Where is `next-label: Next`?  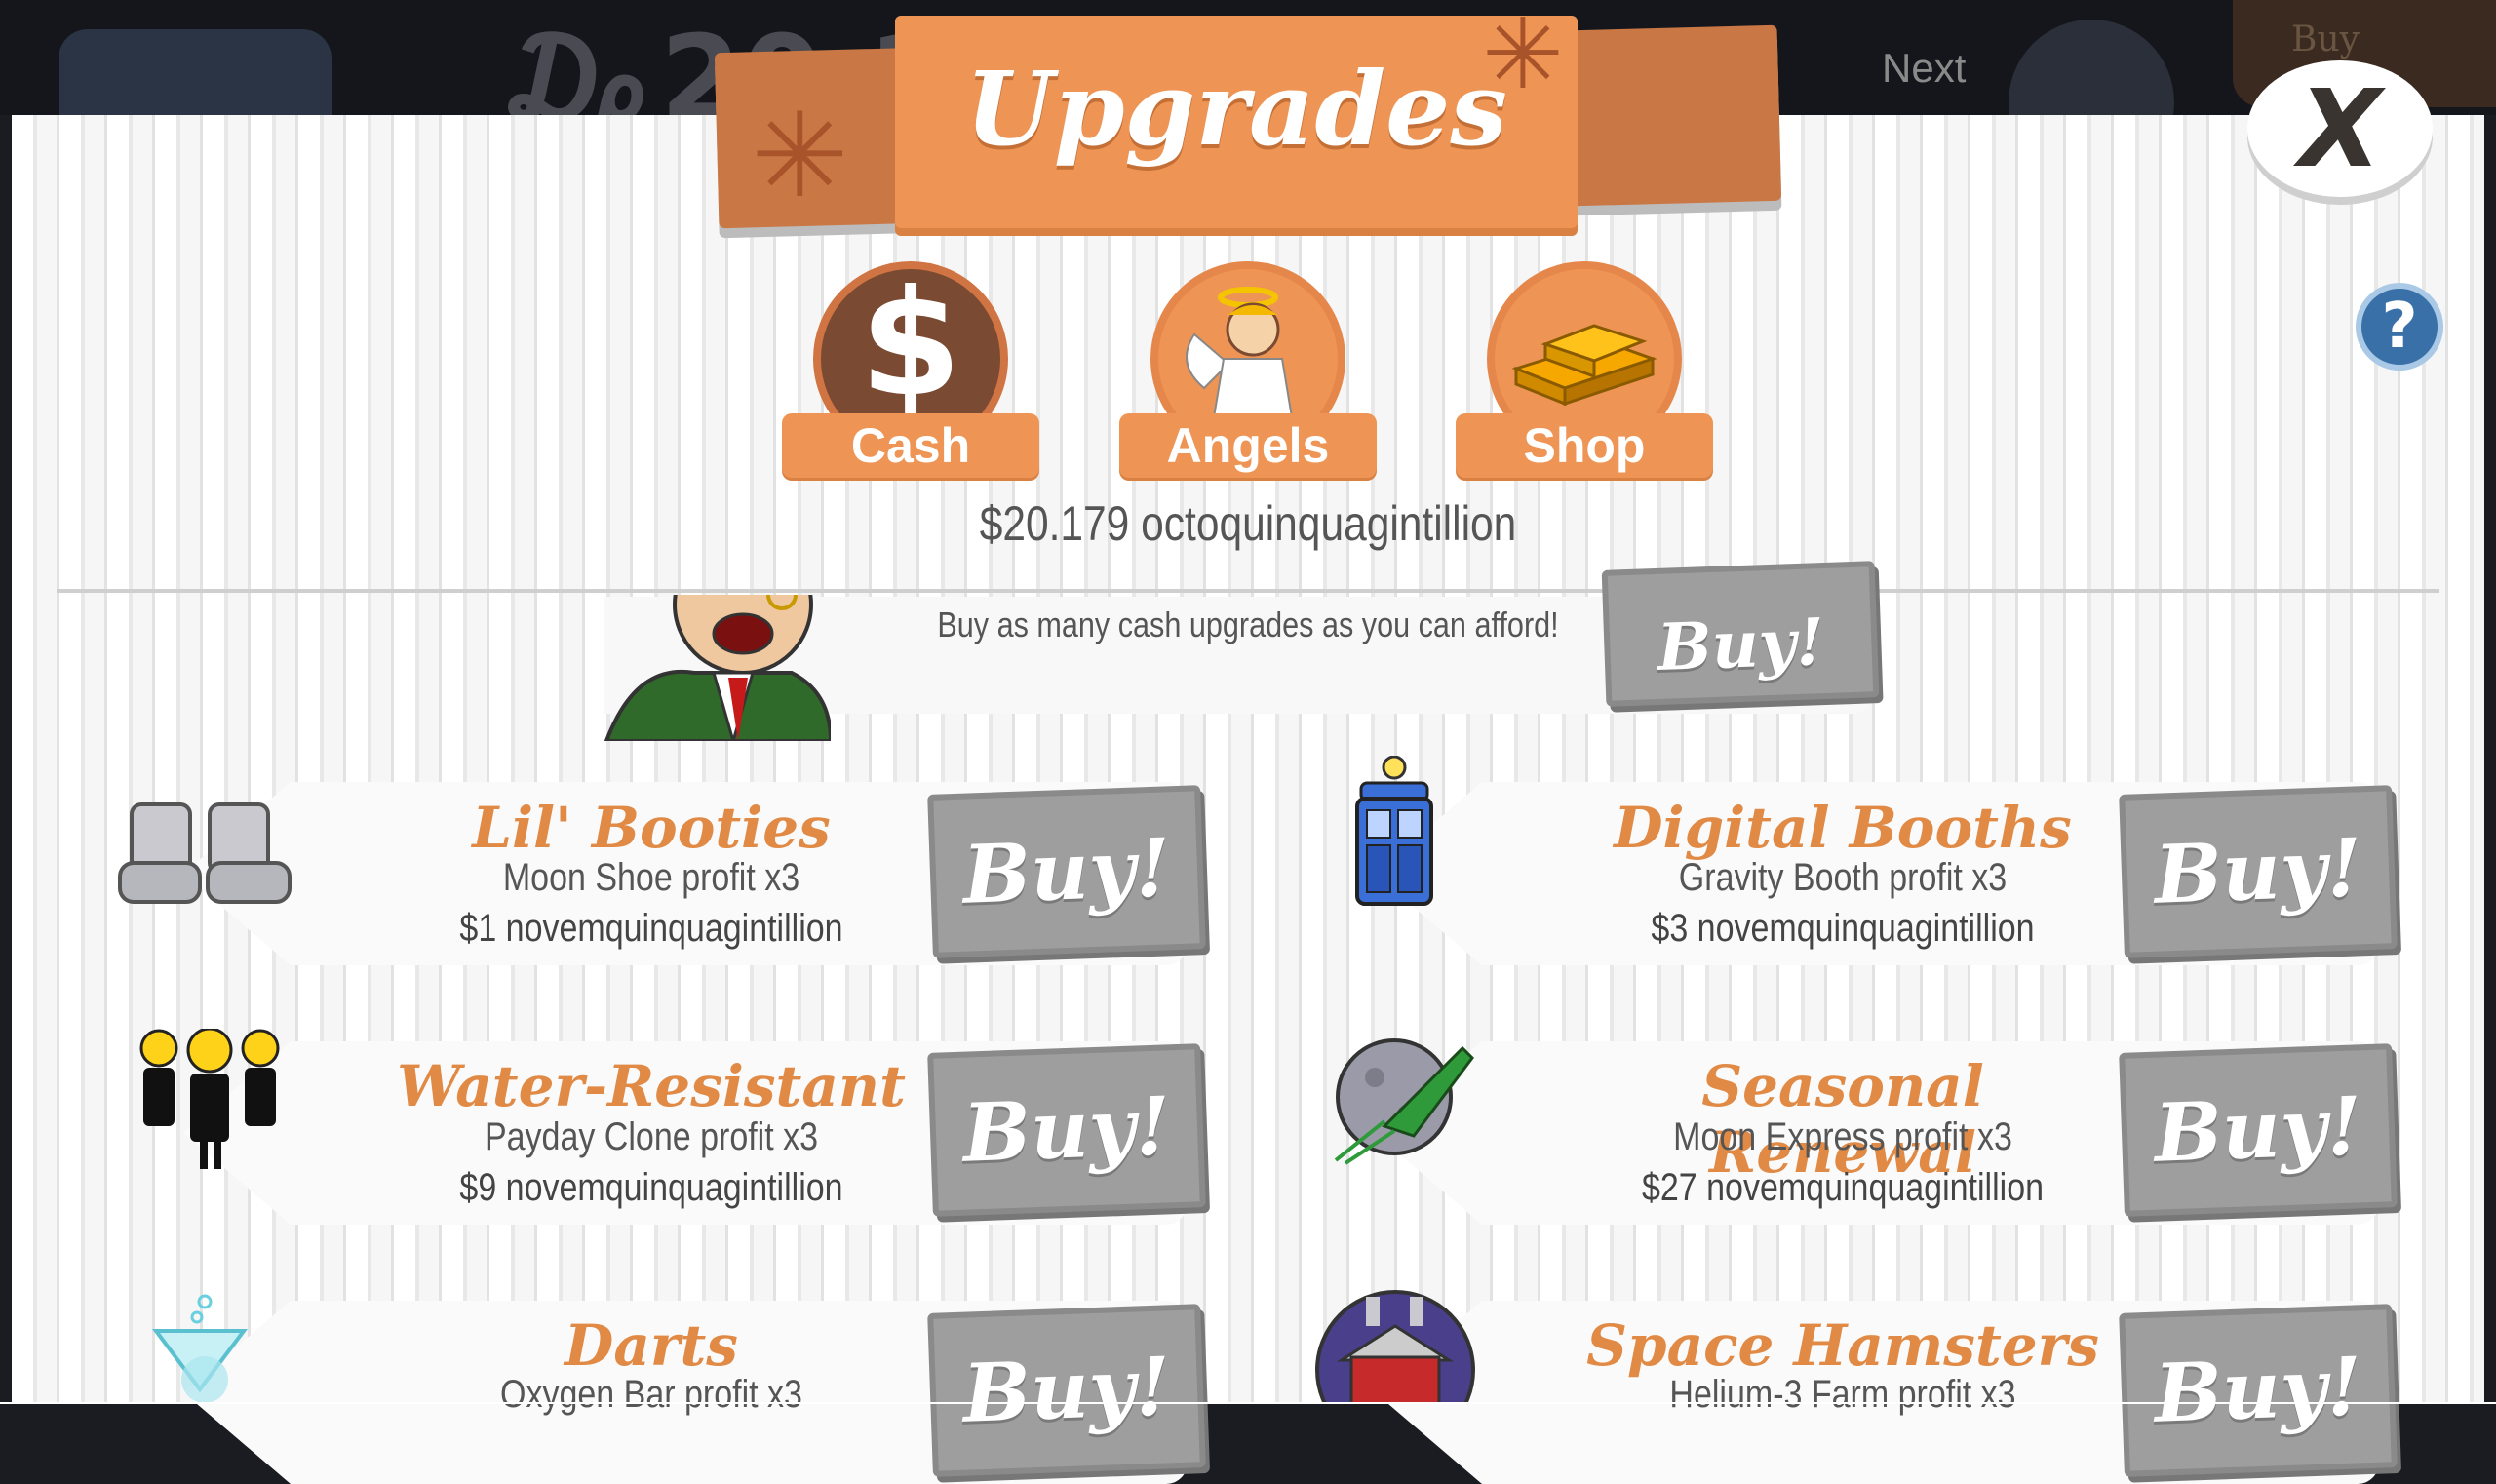
next-label: Next is located at coordinates (1924, 68).